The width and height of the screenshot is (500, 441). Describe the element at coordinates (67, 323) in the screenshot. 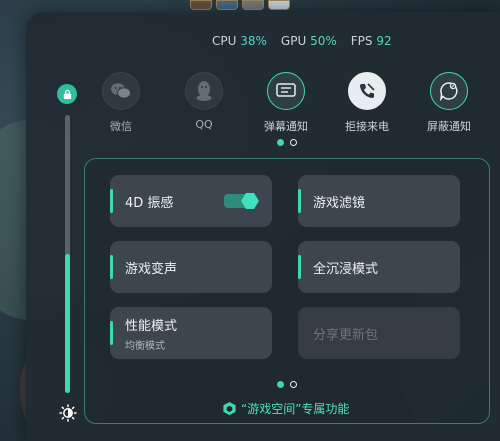

I see `brightness-slider-fill` at that location.